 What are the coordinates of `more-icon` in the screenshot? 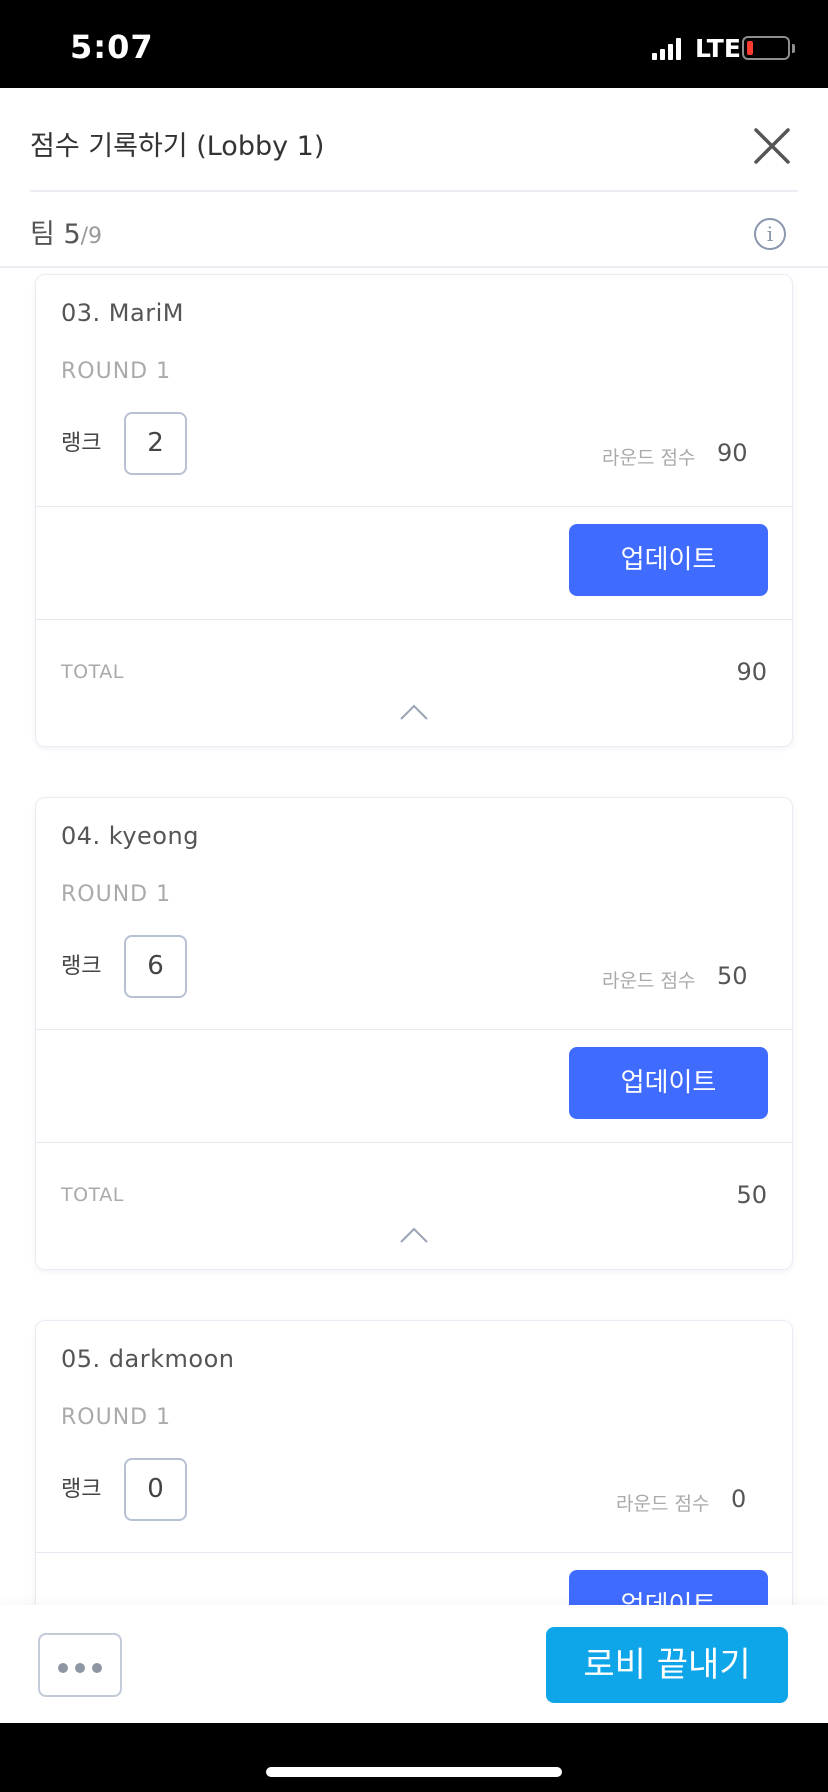 It's located at (63, 1668).